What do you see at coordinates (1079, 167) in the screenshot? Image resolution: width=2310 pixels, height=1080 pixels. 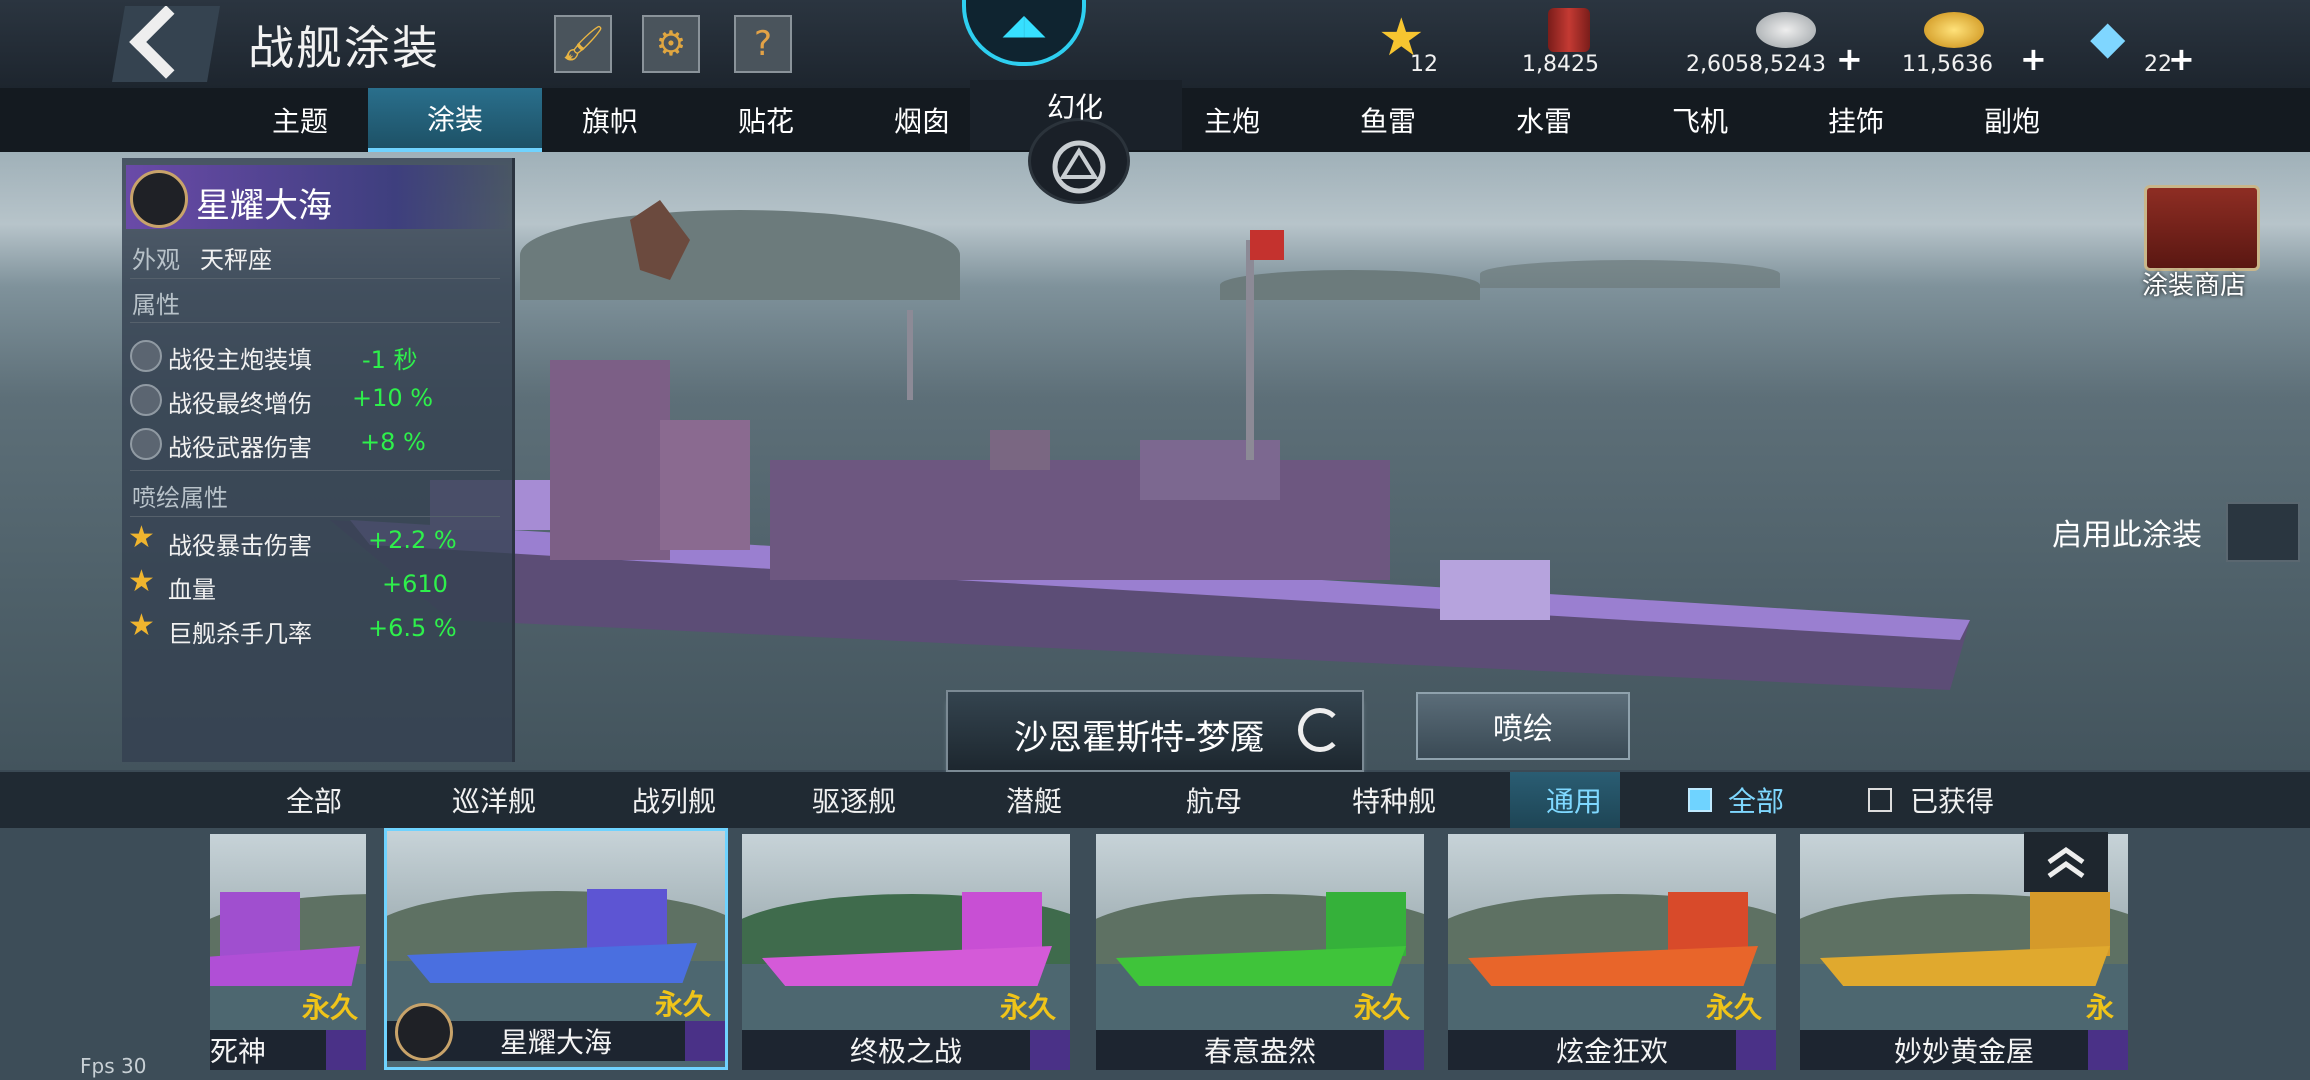 I see `transform-emblem-icon` at bounding box center [1079, 167].